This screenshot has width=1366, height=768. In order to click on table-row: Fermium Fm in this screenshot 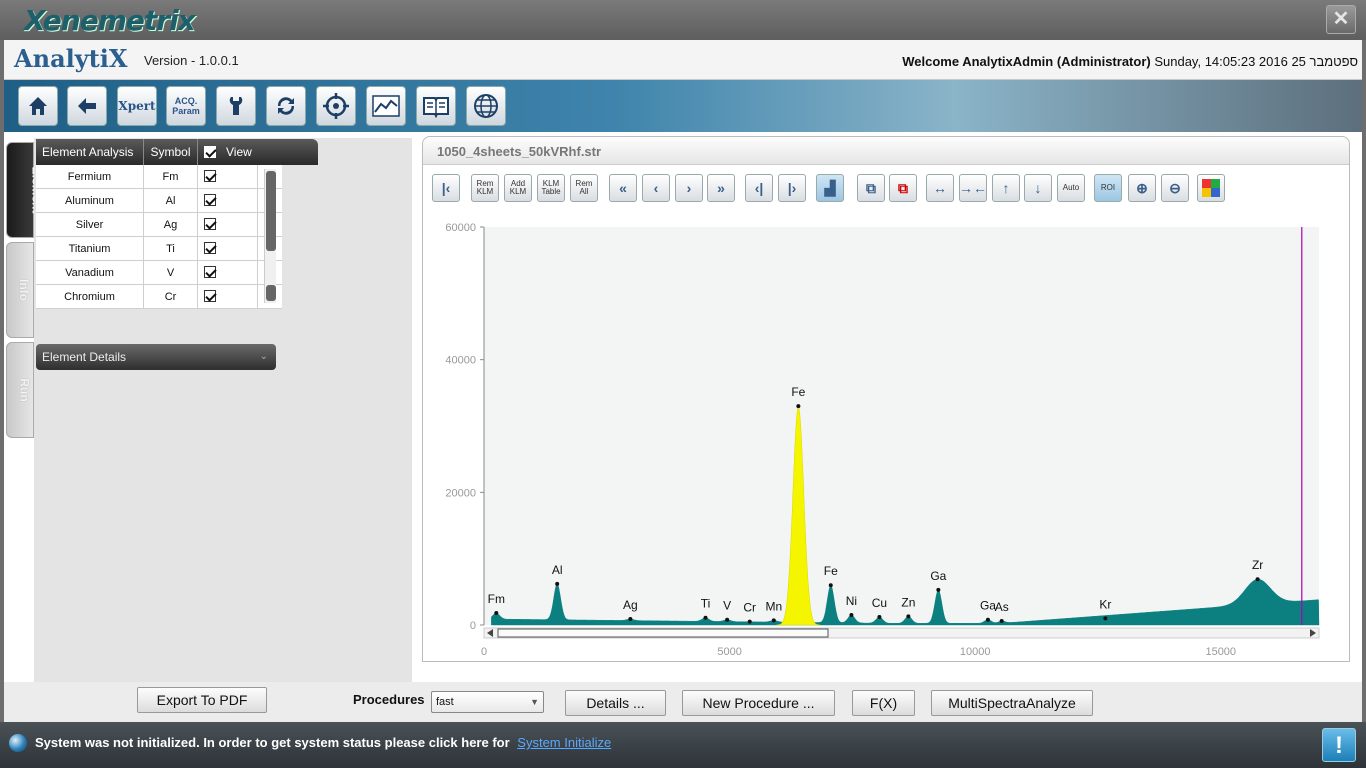, I will do `click(159, 177)`.